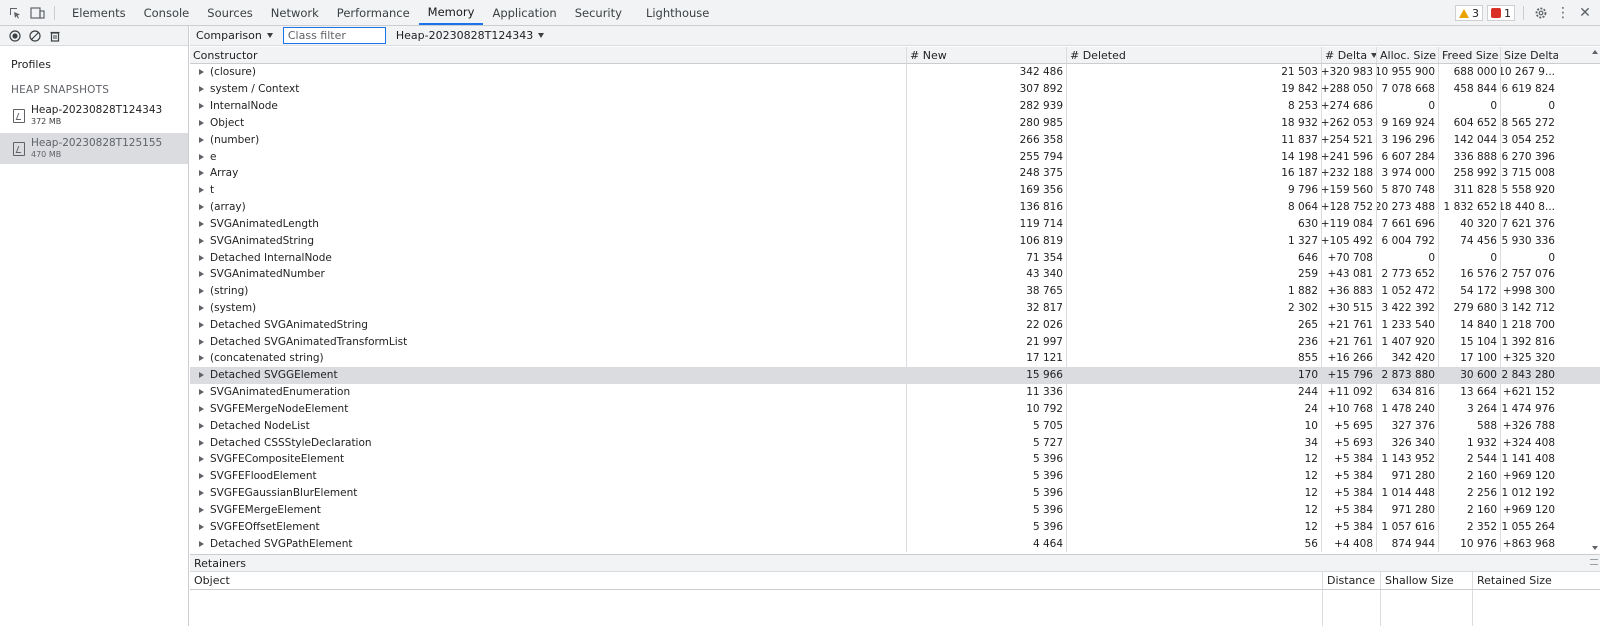  Describe the element at coordinates (677, 12) in the screenshot. I see `tab-lighthouse: Lighthouse` at that location.